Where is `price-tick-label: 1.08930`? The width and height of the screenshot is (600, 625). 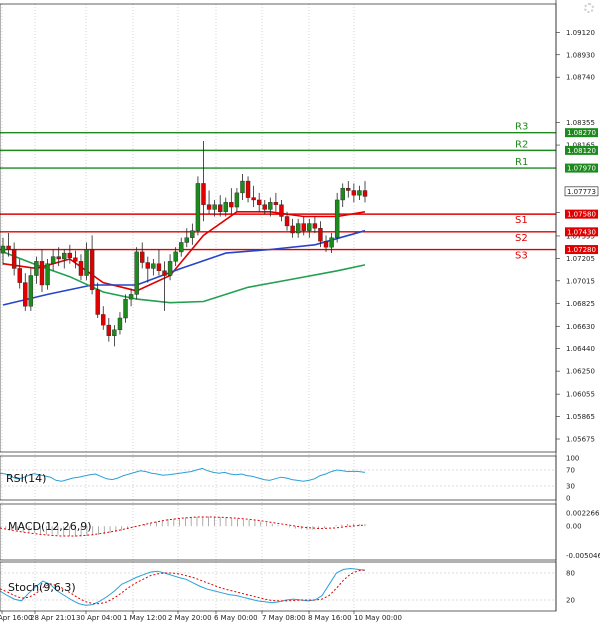 price-tick-label: 1.08930 is located at coordinates (580, 55).